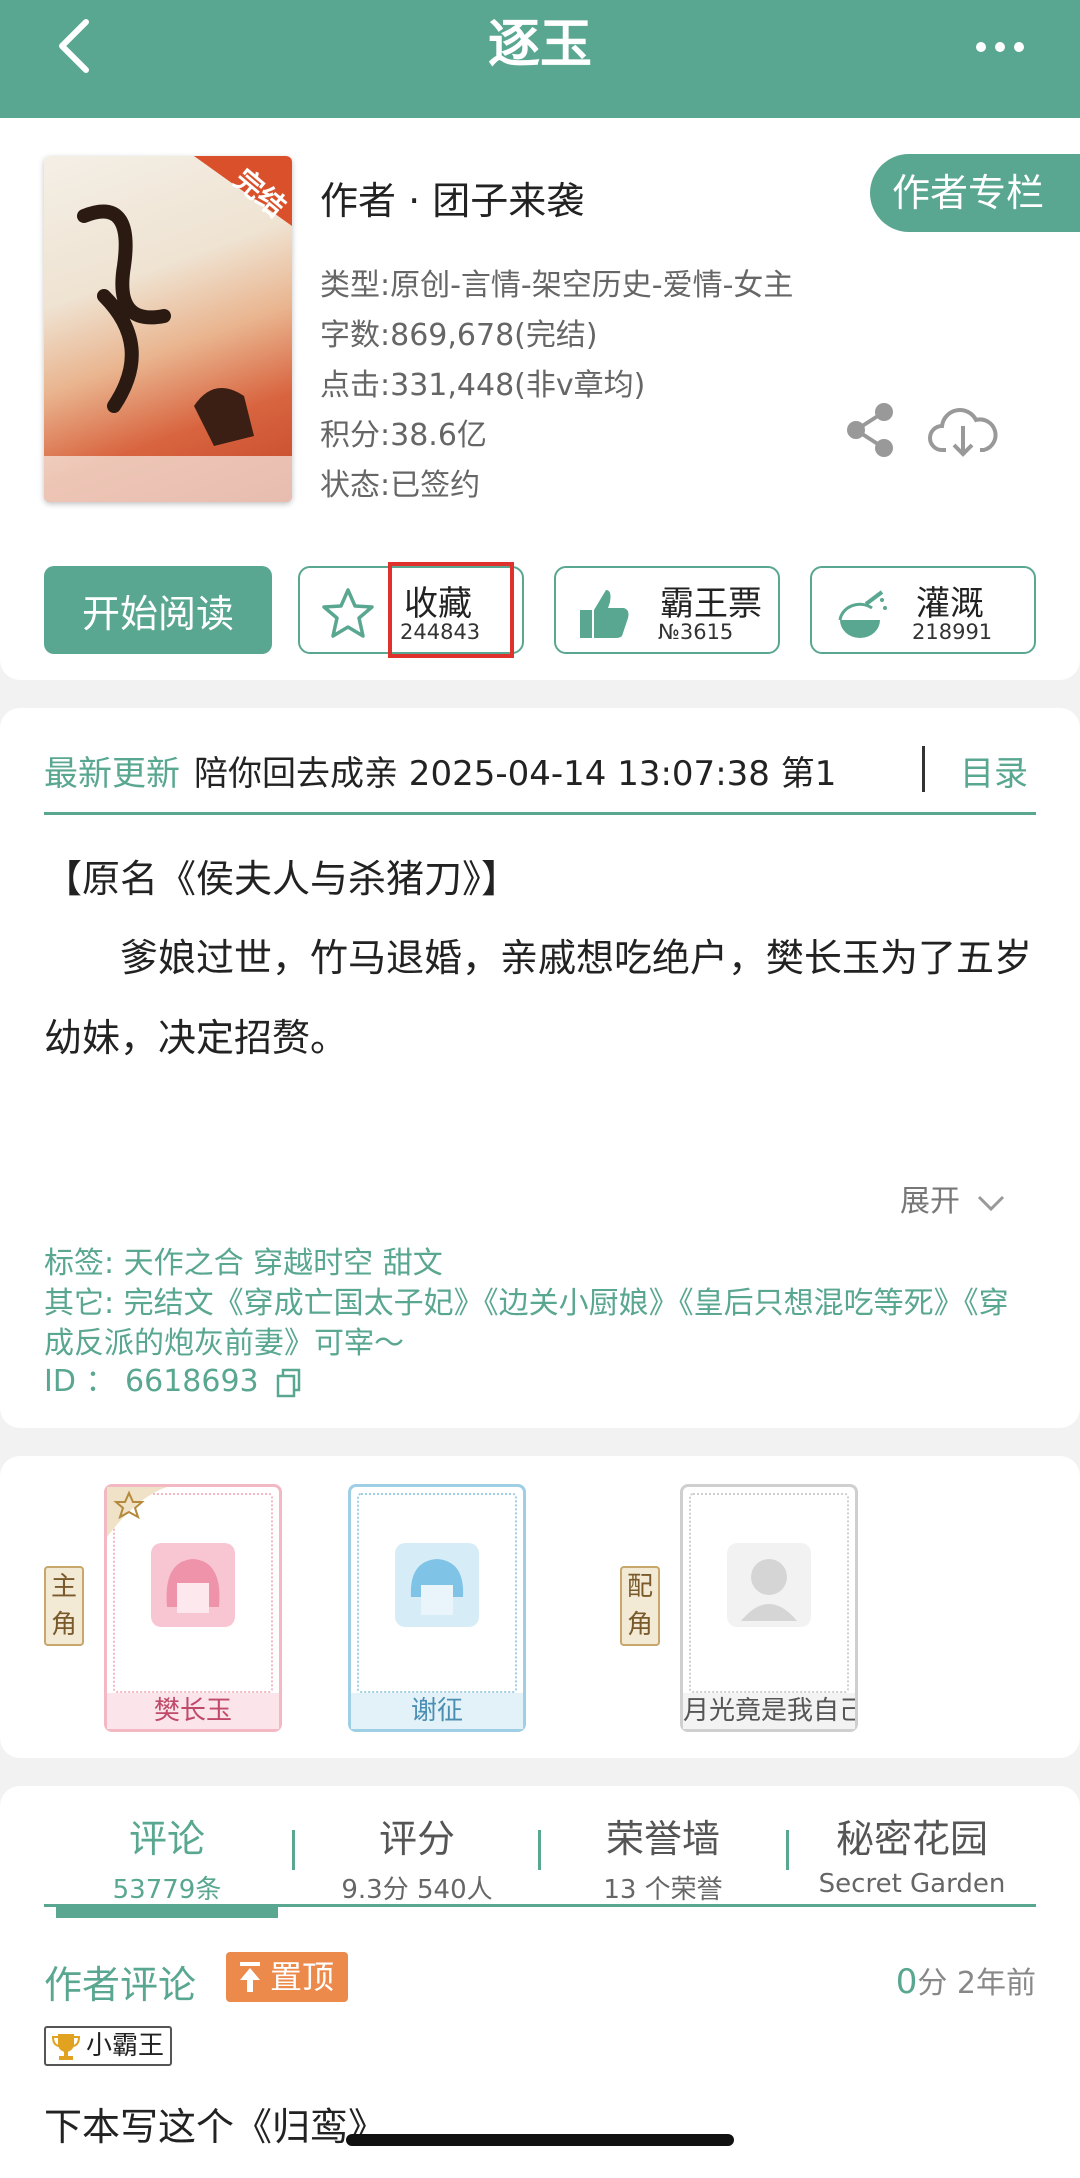 The image size is (1080, 2178). Describe the element at coordinates (120, 1985) in the screenshot. I see `author-comment-heading: 作者评论` at that location.